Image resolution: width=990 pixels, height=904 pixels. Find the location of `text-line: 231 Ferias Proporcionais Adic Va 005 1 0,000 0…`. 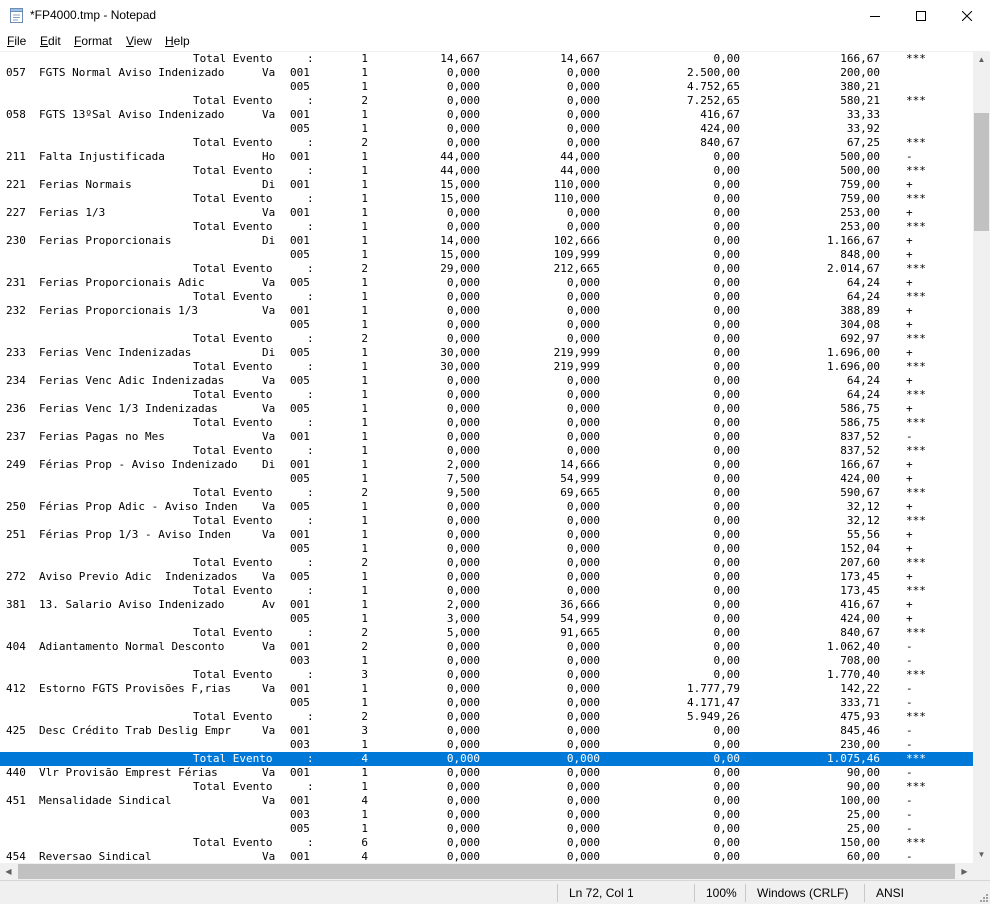

text-line: 231 Ferias Proporcionais Adic Va 005 1 0,000 0… is located at coordinates (486, 283).